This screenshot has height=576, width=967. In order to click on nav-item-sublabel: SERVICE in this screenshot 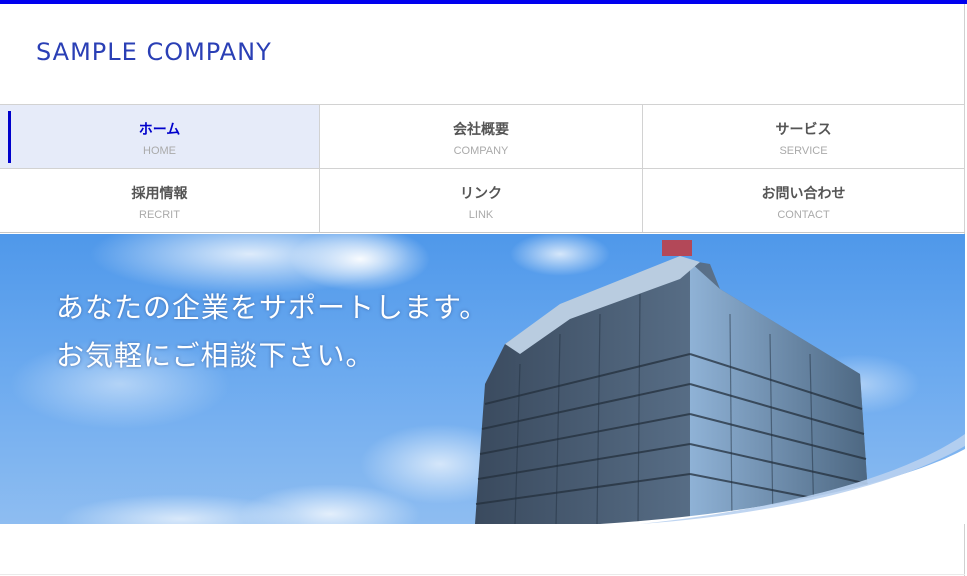, I will do `click(803, 151)`.